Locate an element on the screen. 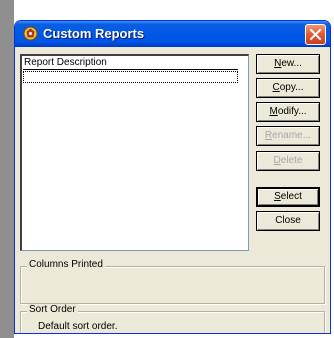 The width and height of the screenshot is (334, 338). close-window-button is located at coordinates (315, 34).